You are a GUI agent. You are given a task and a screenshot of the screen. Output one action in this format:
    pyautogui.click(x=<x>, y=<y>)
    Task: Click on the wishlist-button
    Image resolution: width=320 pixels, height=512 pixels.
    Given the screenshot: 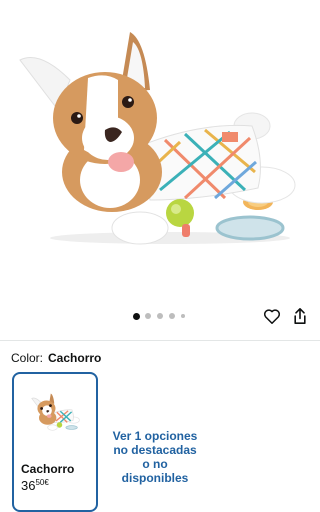 What is the action you would take?
    pyautogui.click(x=272, y=316)
    